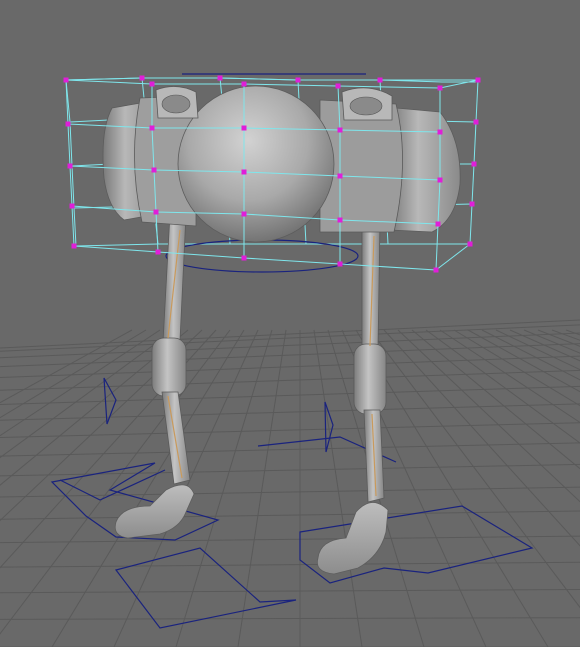 The width and height of the screenshot is (580, 647). Describe the element at coordinates (205, 588) in the screenshot. I see `pelvis-ground-control` at that location.